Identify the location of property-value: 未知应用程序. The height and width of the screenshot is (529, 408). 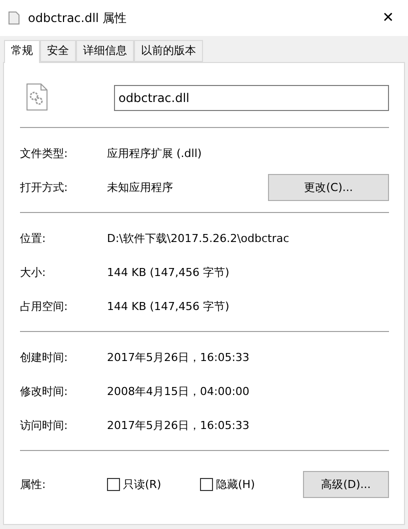
(140, 187).